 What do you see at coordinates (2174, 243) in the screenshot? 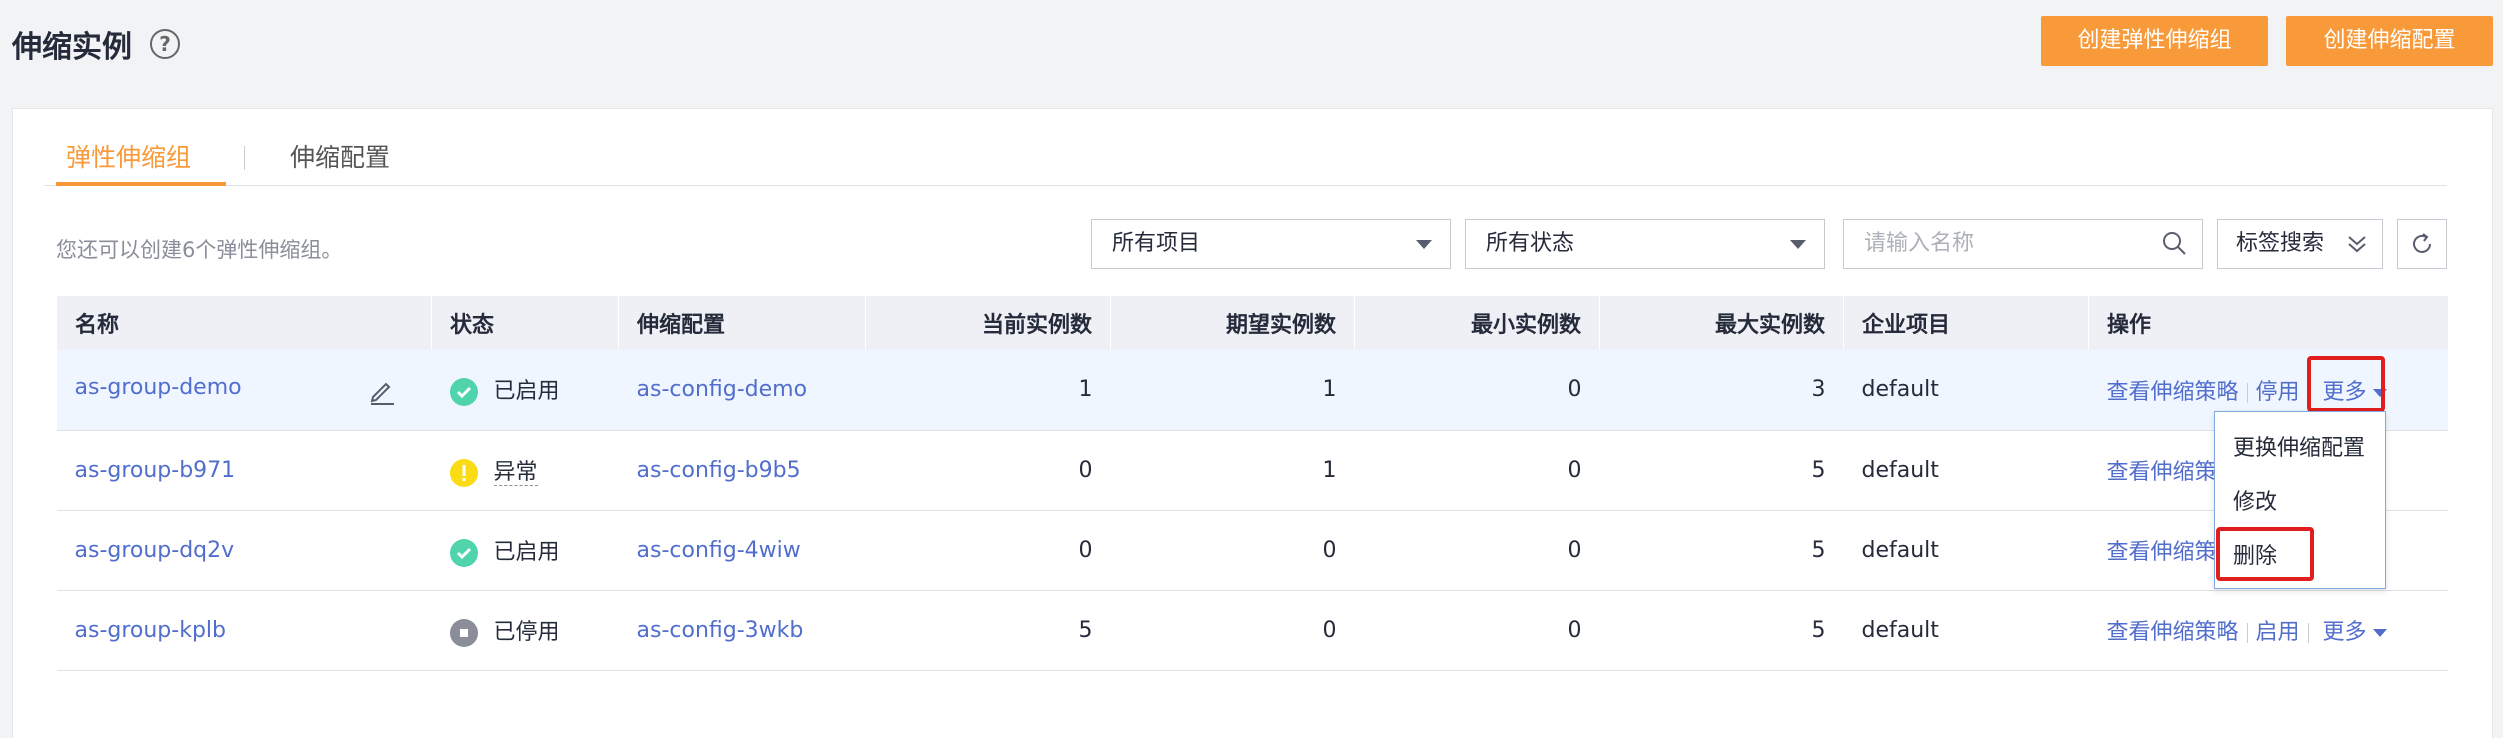
I see `search-icon` at bounding box center [2174, 243].